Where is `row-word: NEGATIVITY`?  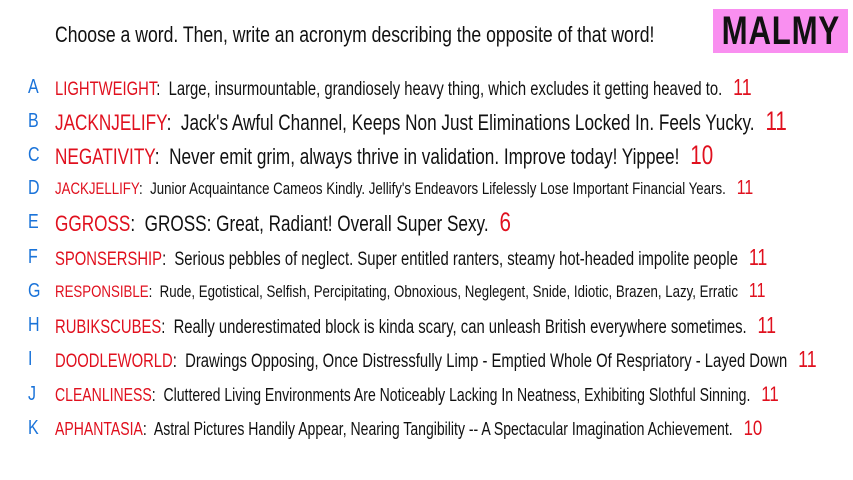 row-word: NEGATIVITY is located at coordinates (105, 156).